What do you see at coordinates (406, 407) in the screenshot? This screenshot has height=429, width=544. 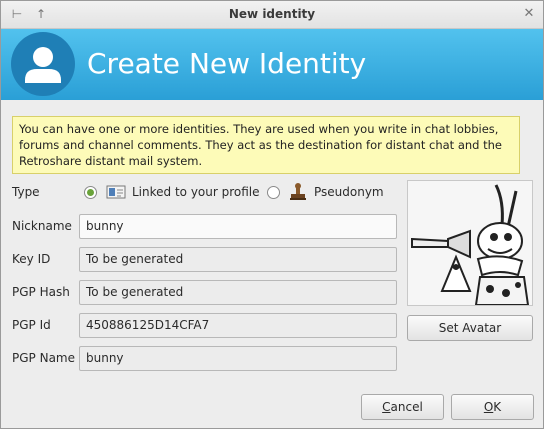 I see `cancel-label: ancel` at bounding box center [406, 407].